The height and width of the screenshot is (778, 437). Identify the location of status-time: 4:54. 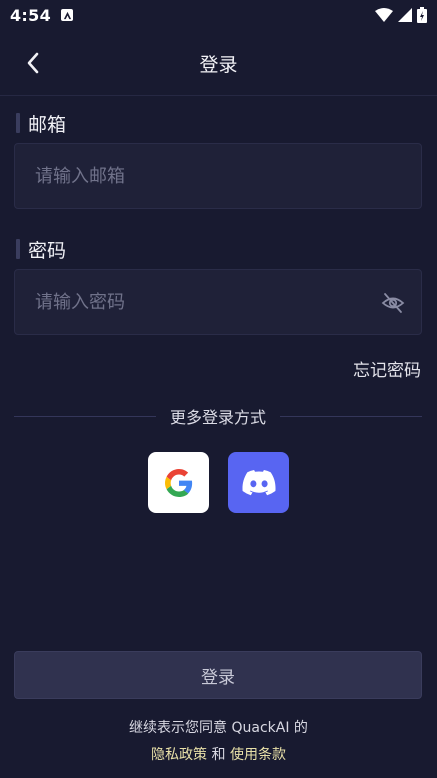
(30, 15).